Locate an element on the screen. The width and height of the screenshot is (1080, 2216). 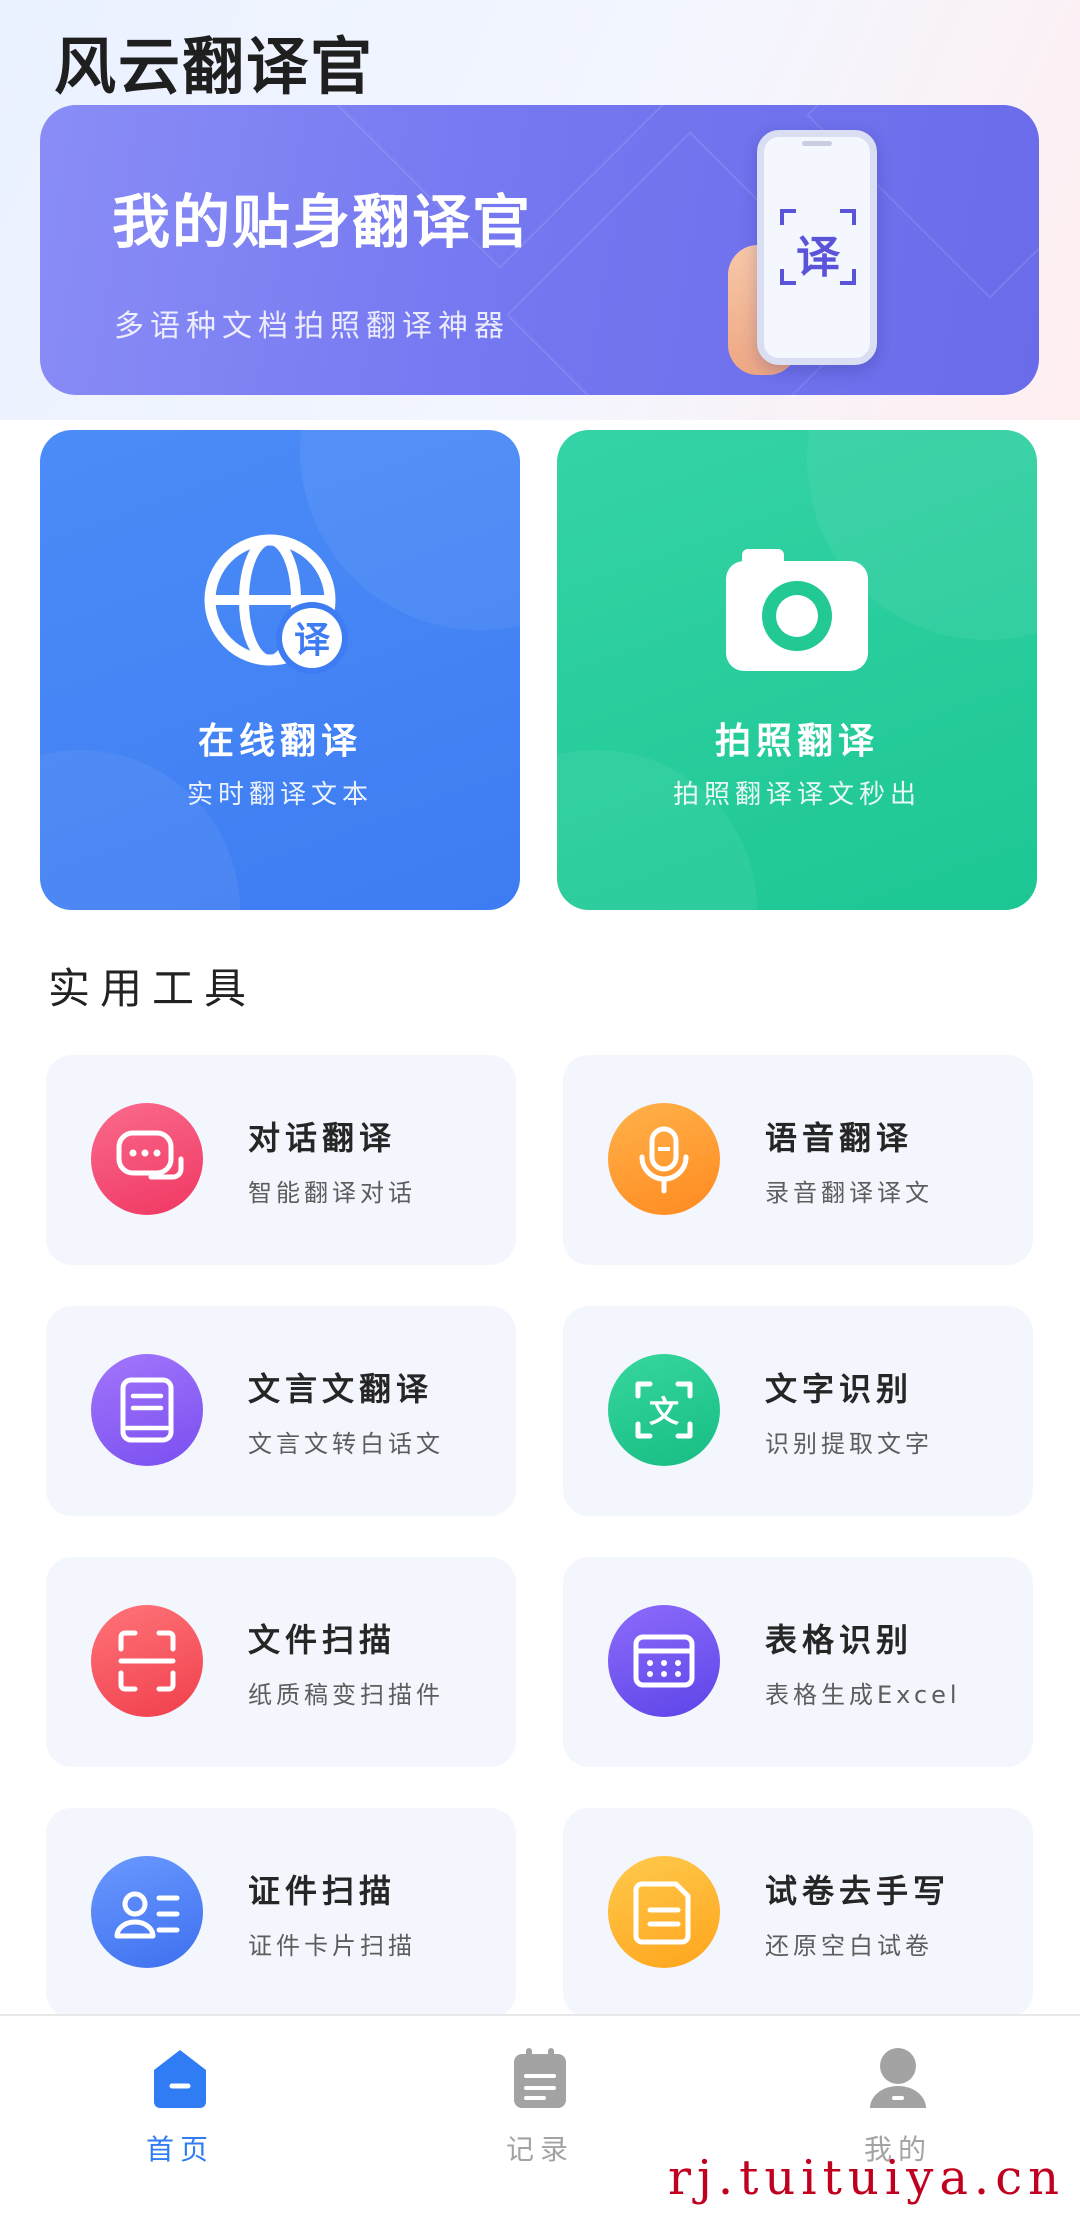
online-translate-title: 在线翻译 is located at coordinates (279, 741).